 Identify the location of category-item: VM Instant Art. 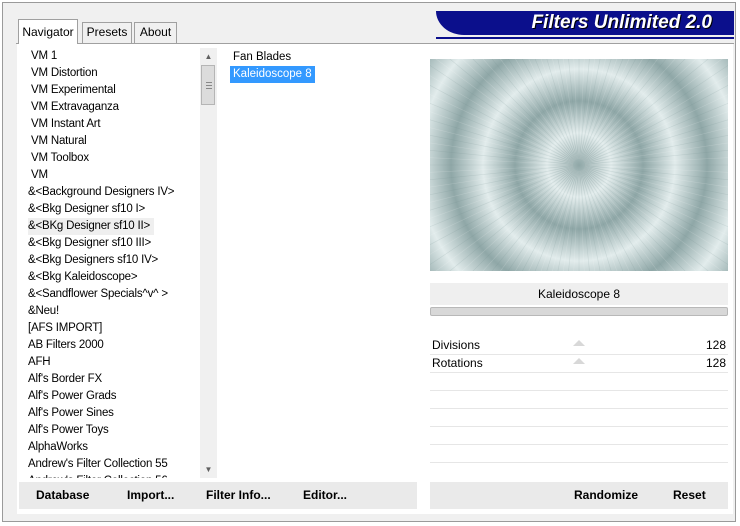
(109, 124).